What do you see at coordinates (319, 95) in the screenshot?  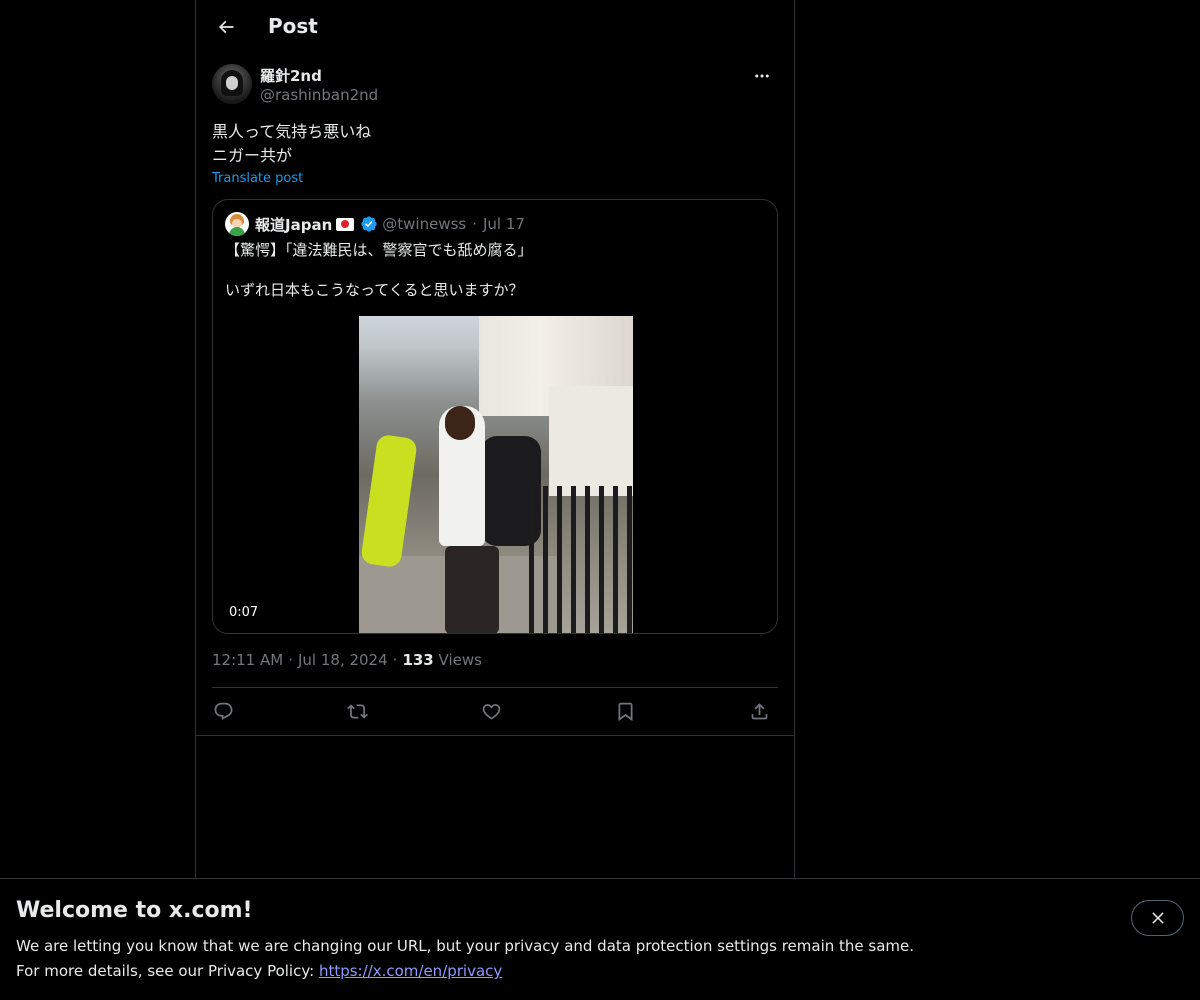 I see `author-handle: @rashinban2nd` at bounding box center [319, 95].